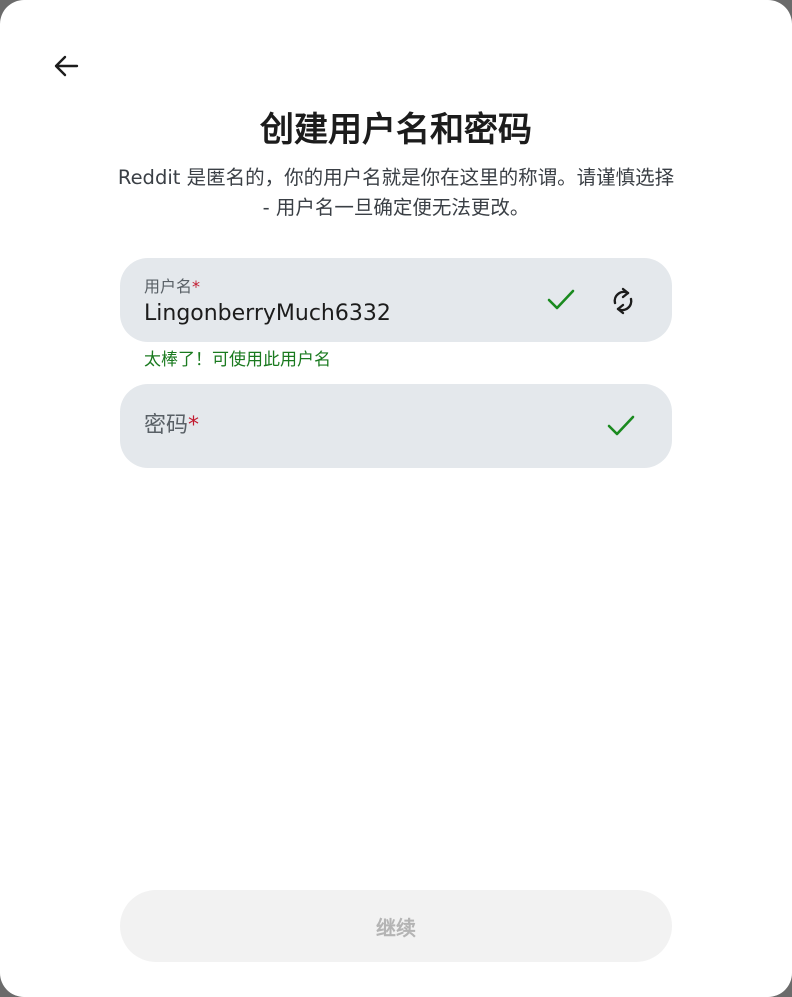 This screenshot has width=792, height=997. I want to click on refresh-icon, so click(623, 301).